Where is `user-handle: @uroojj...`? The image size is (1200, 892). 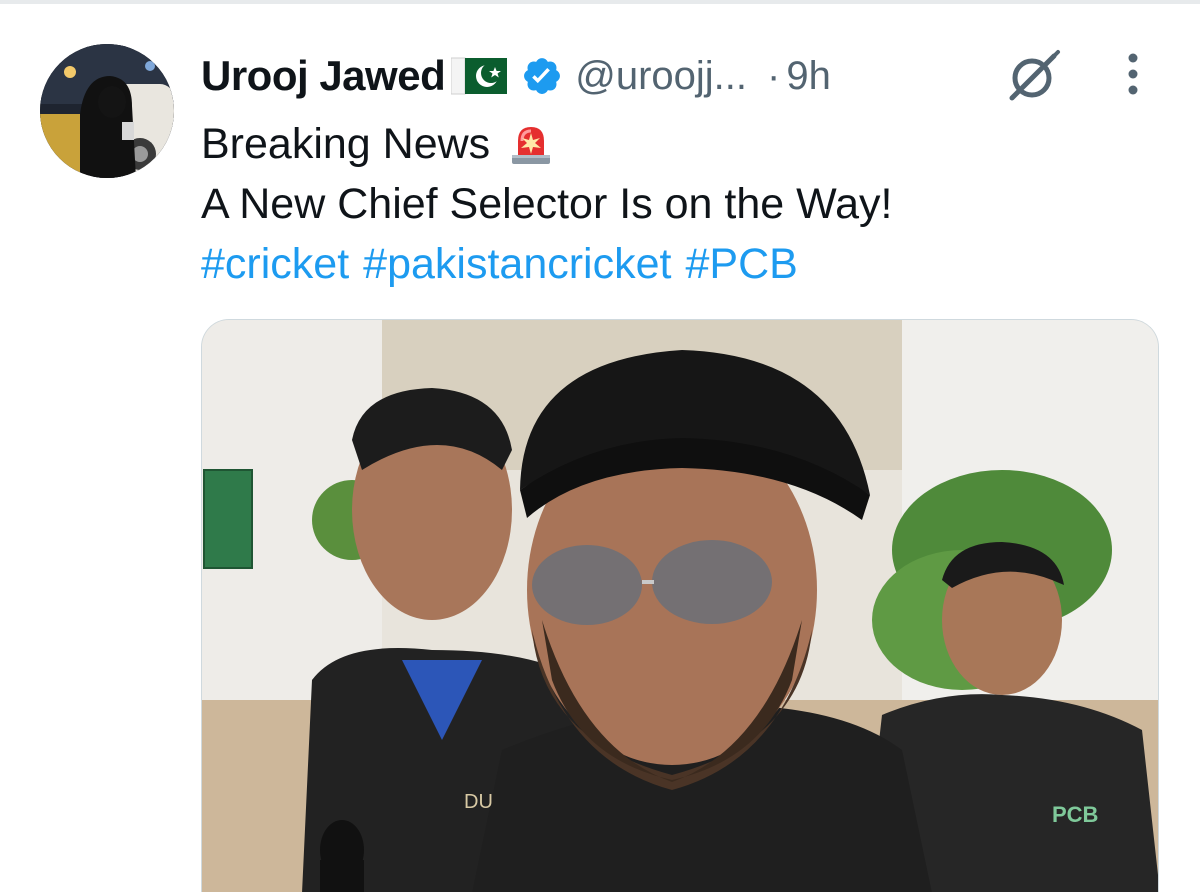
user-handle: @uroojj... is located at coordinates (661, 76).